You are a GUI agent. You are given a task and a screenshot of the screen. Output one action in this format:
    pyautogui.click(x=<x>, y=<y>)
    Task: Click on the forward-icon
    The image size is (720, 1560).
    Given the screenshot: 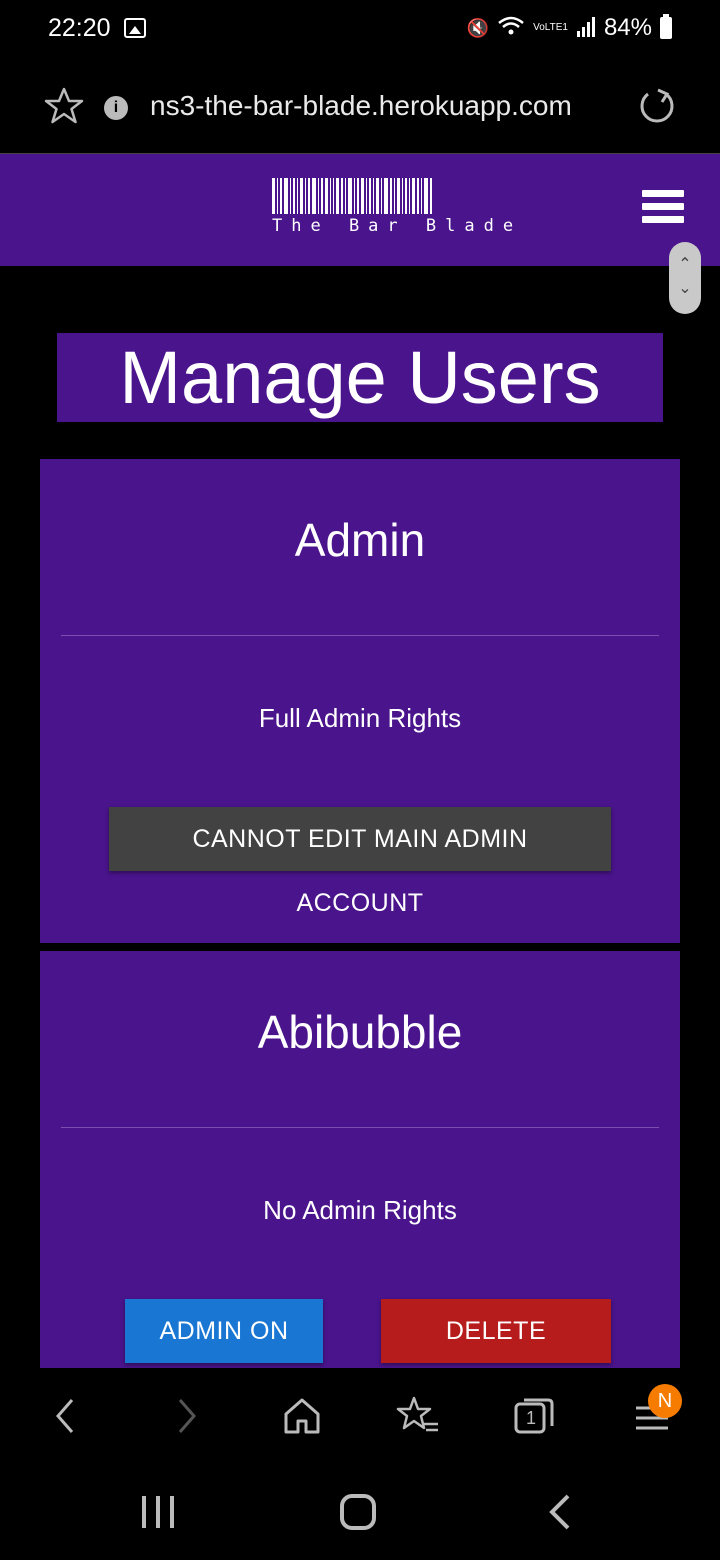 What is the action you would take?
    pyautogui.click(x=186, y=1416)
    